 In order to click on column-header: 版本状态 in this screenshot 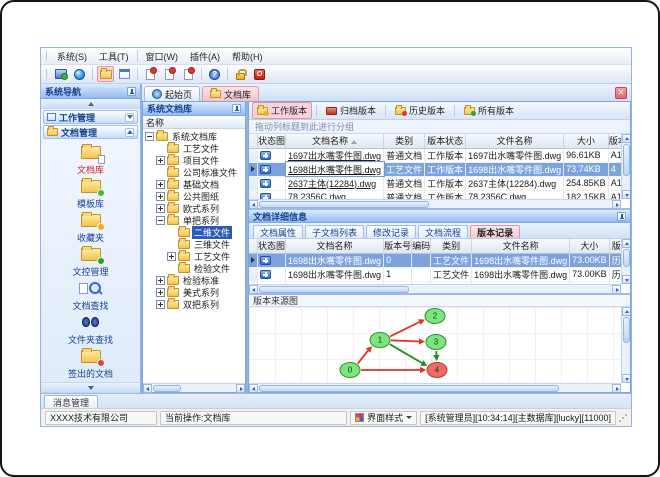, I will do `click(615, 246)`.